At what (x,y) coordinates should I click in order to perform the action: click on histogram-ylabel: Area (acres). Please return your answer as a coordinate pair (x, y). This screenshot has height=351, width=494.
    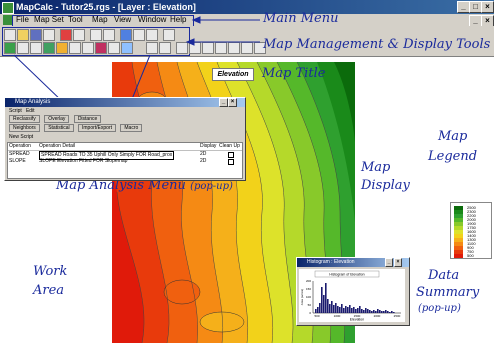
    Looking at the image, I should click on (302, 297).